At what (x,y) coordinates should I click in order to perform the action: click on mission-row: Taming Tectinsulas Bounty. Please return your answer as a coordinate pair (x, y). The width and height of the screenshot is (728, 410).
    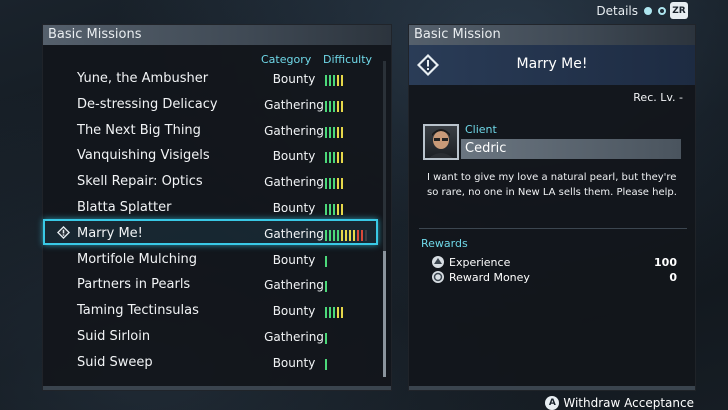
    Looking at the image, I should click on (213, 311).